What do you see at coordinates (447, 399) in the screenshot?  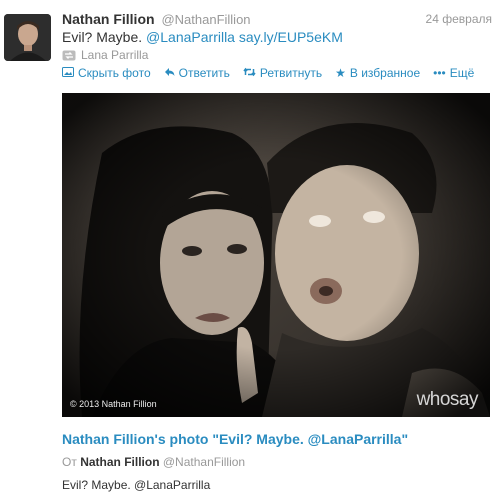 I see `whosay-logo: whosay` at bounding box center [447, 399].